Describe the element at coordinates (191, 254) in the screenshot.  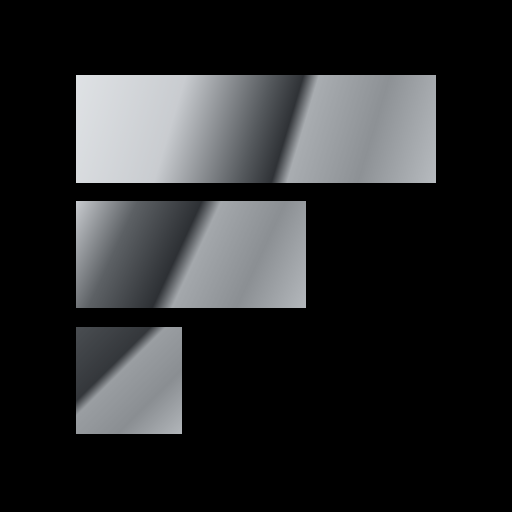
I see `logo-bar-middle` at that location.